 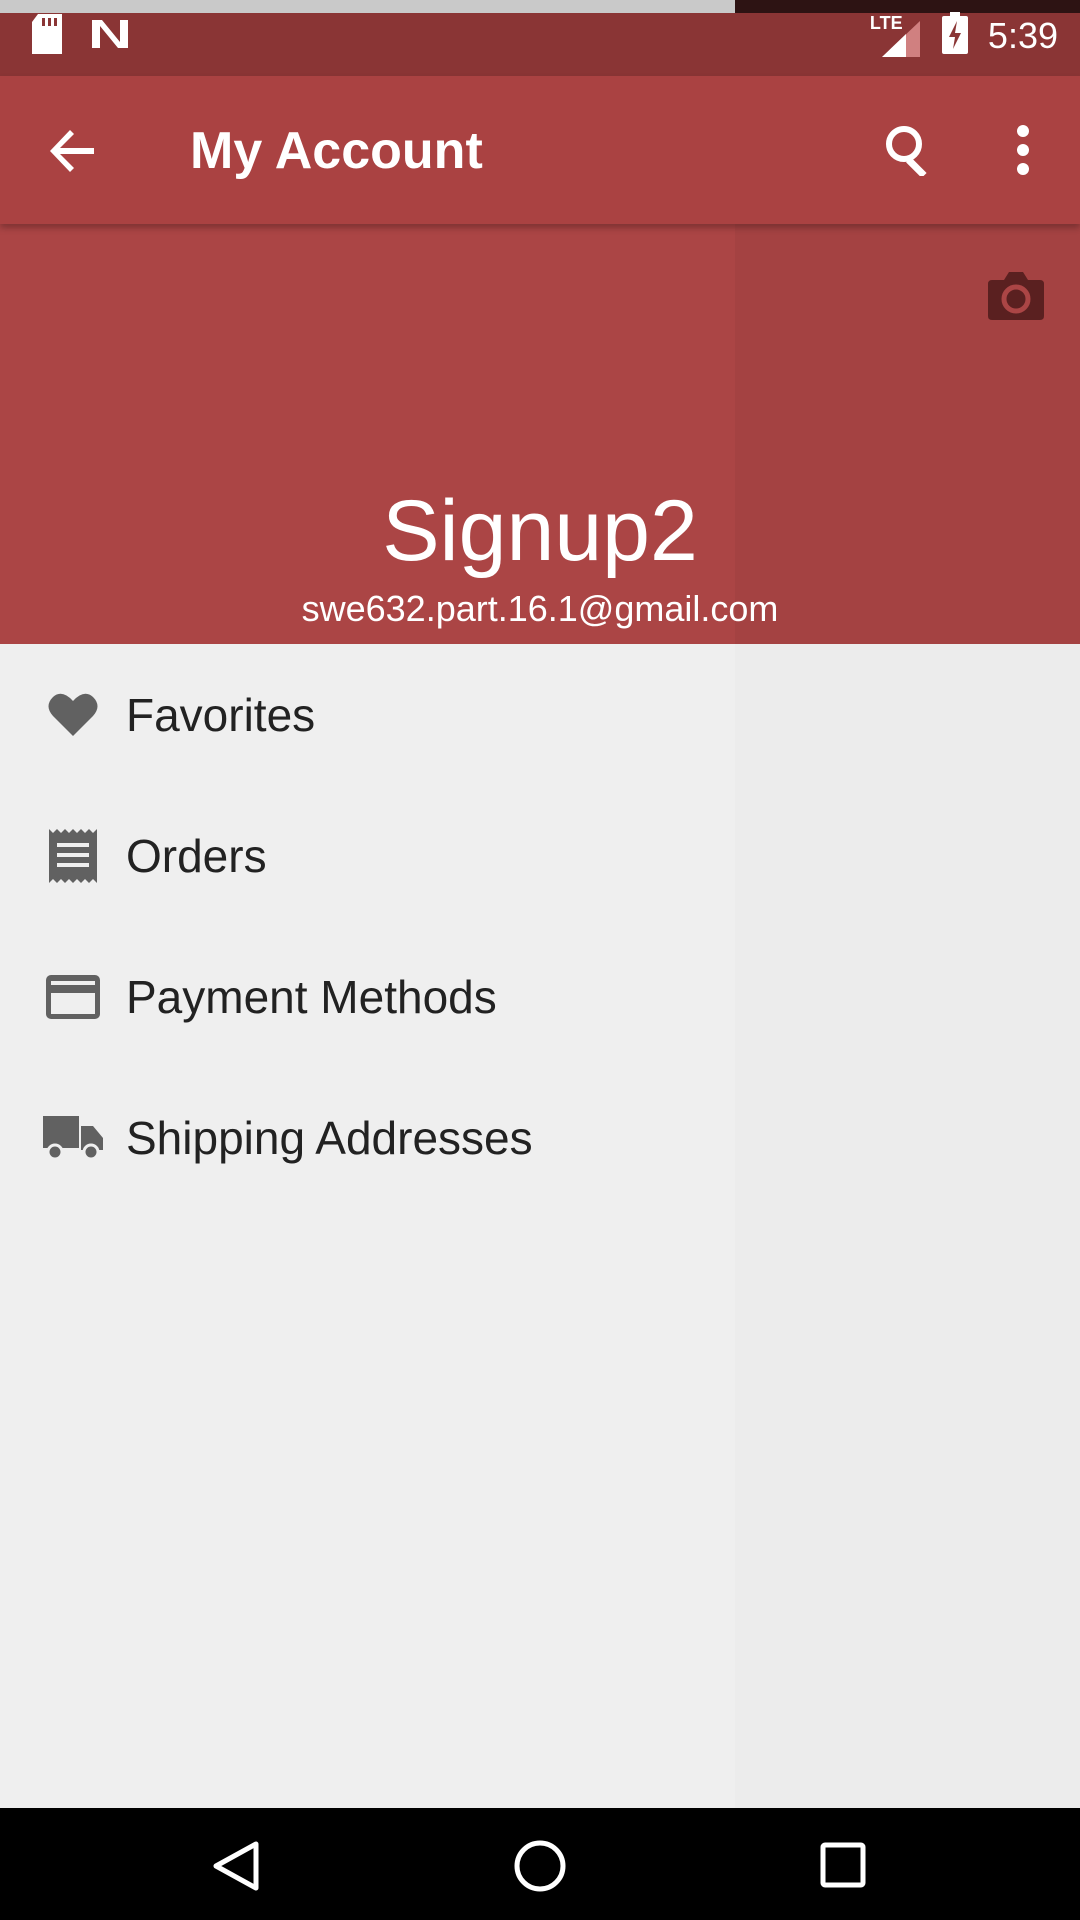 What do you see at coordinates (196, 855) in the screenshot?
I see `menu-item-label: Orders` at bounding box center [196, 855].